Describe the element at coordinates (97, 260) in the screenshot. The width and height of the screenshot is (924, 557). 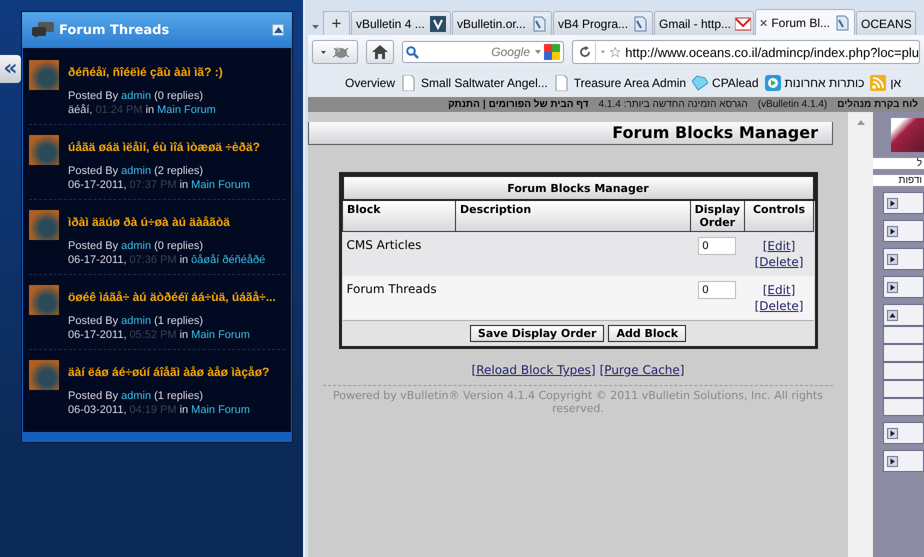
I see `post-date: 06-17-2011,` at that location.